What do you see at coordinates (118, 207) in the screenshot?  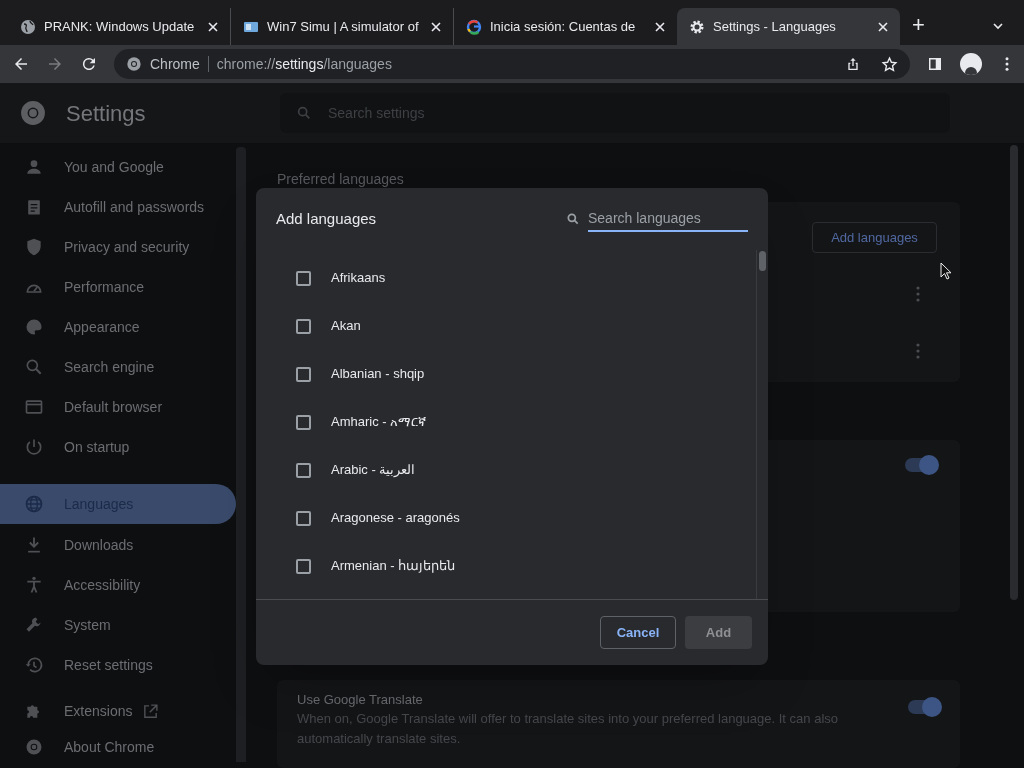 I see `sidebar-item: Autofill and passwords` at bounding box center [118, 207].